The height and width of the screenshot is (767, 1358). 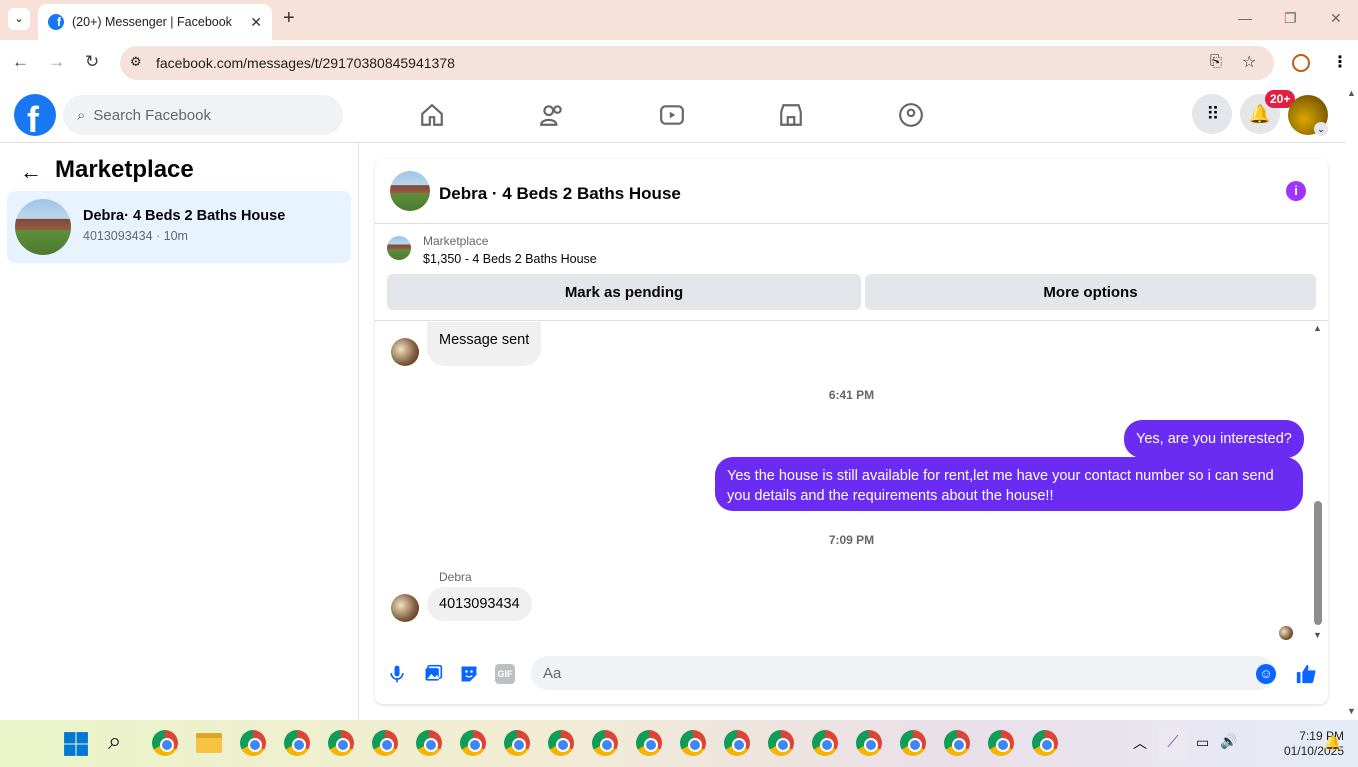 I want to click on emoji-icon: ☺, so click(x=1266, y=674).